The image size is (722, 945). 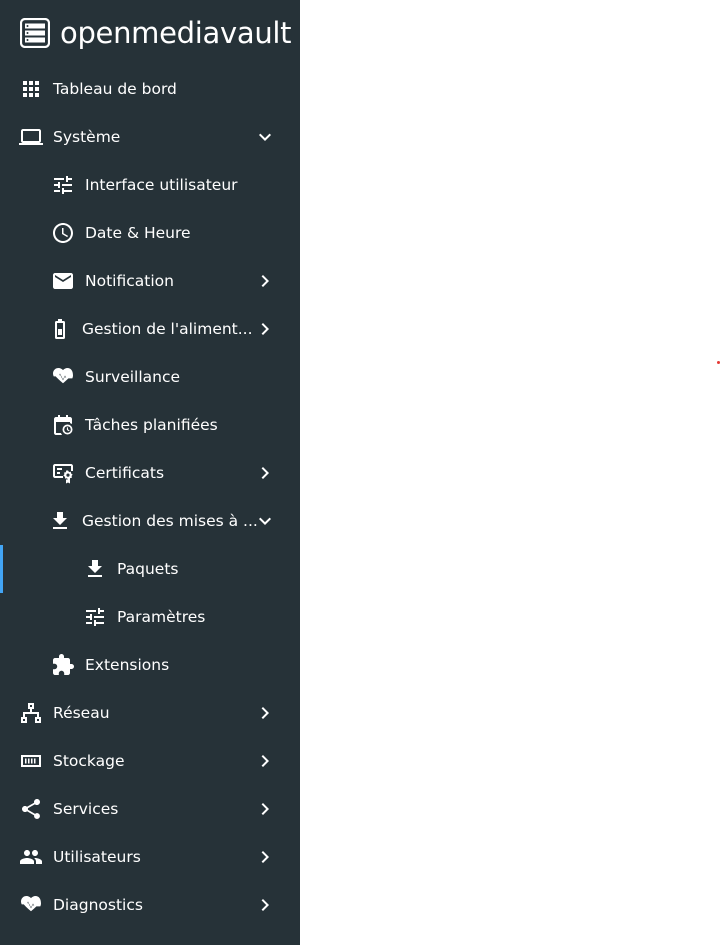 I want to click on nav-item-datetime: Date & Heure, so click(x=150, y=233).